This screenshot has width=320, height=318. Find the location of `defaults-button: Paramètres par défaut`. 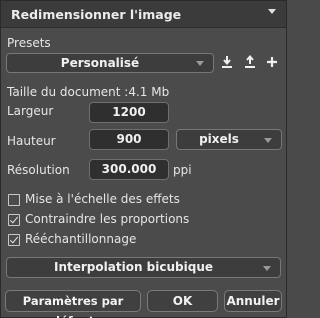

defaults-button: Paramètres par défaut is located at coordinates (73, 304).